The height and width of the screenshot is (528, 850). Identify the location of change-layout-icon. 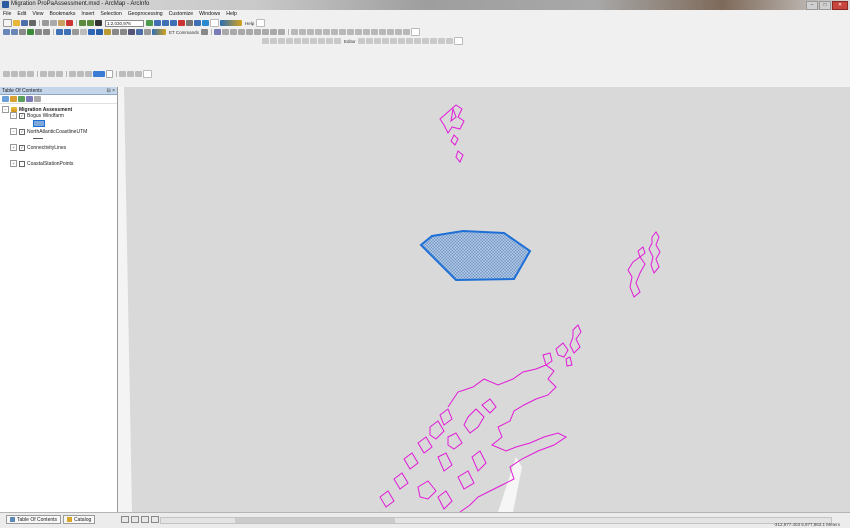
(99, 74).